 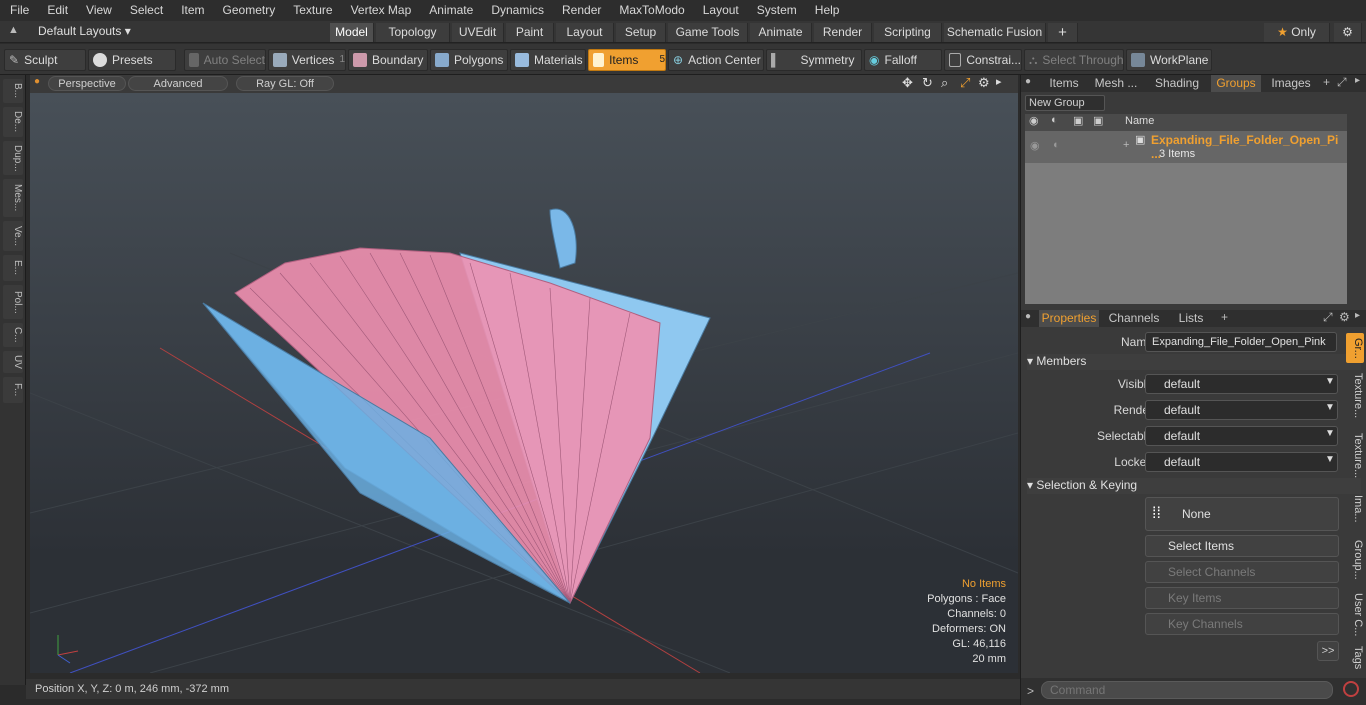 I want to click on locked-dropdown-icon: ▼, so click(x=1330, y=459).